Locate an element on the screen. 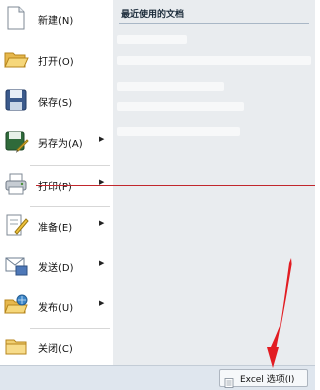 This screenshot has width=320, height=390. excel-options-button: Excel 选项(I) is located at coordinates (263, 378).